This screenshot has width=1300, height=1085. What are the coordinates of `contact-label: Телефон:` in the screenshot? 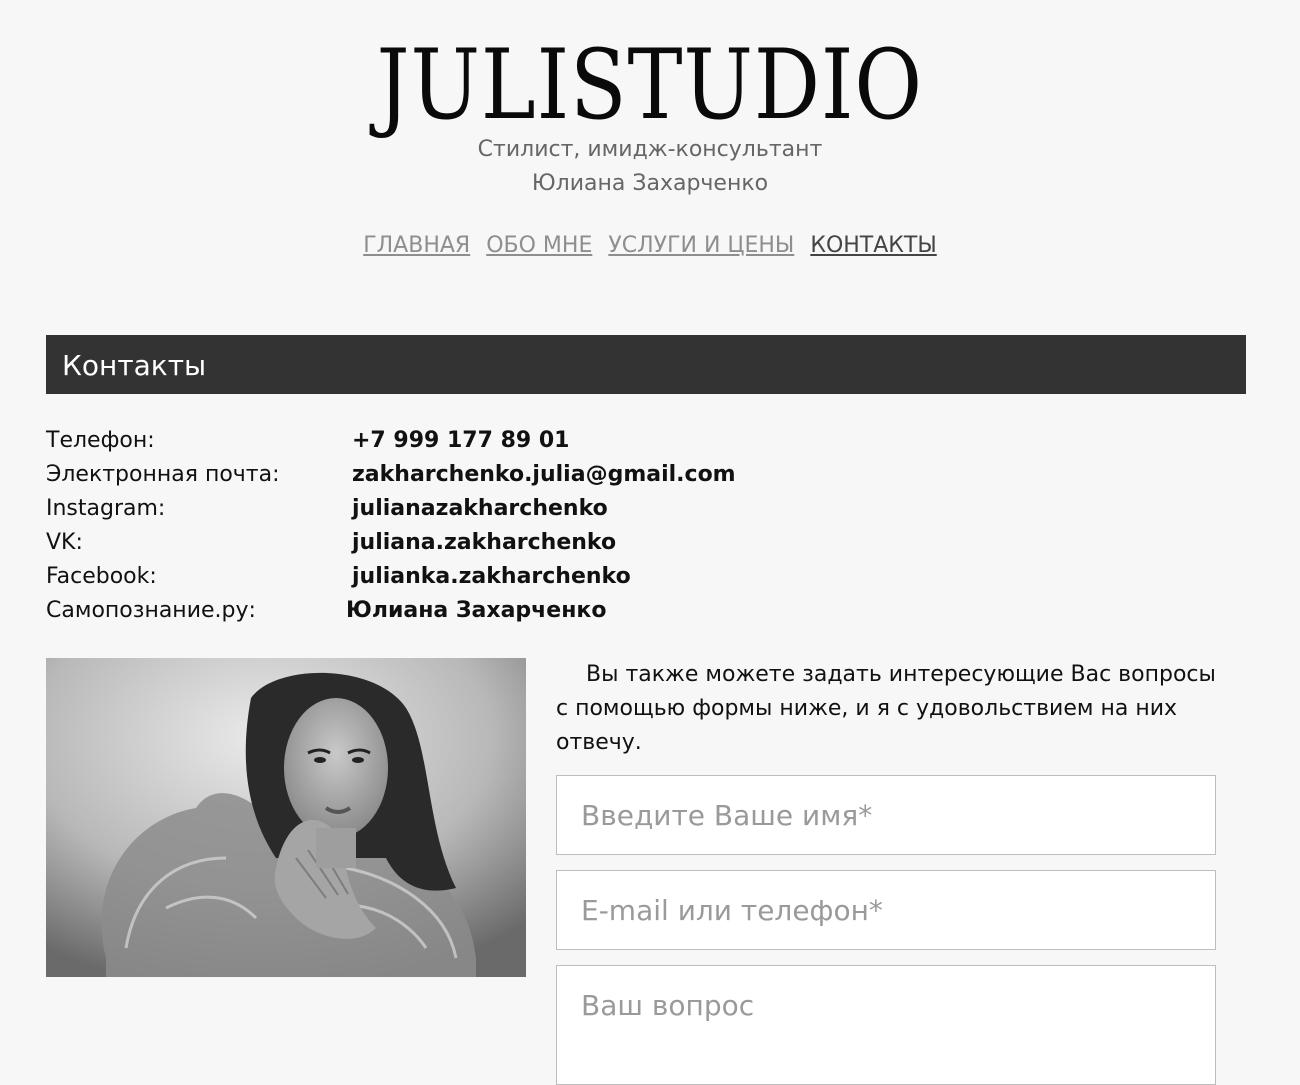 It's located at (100, 440).